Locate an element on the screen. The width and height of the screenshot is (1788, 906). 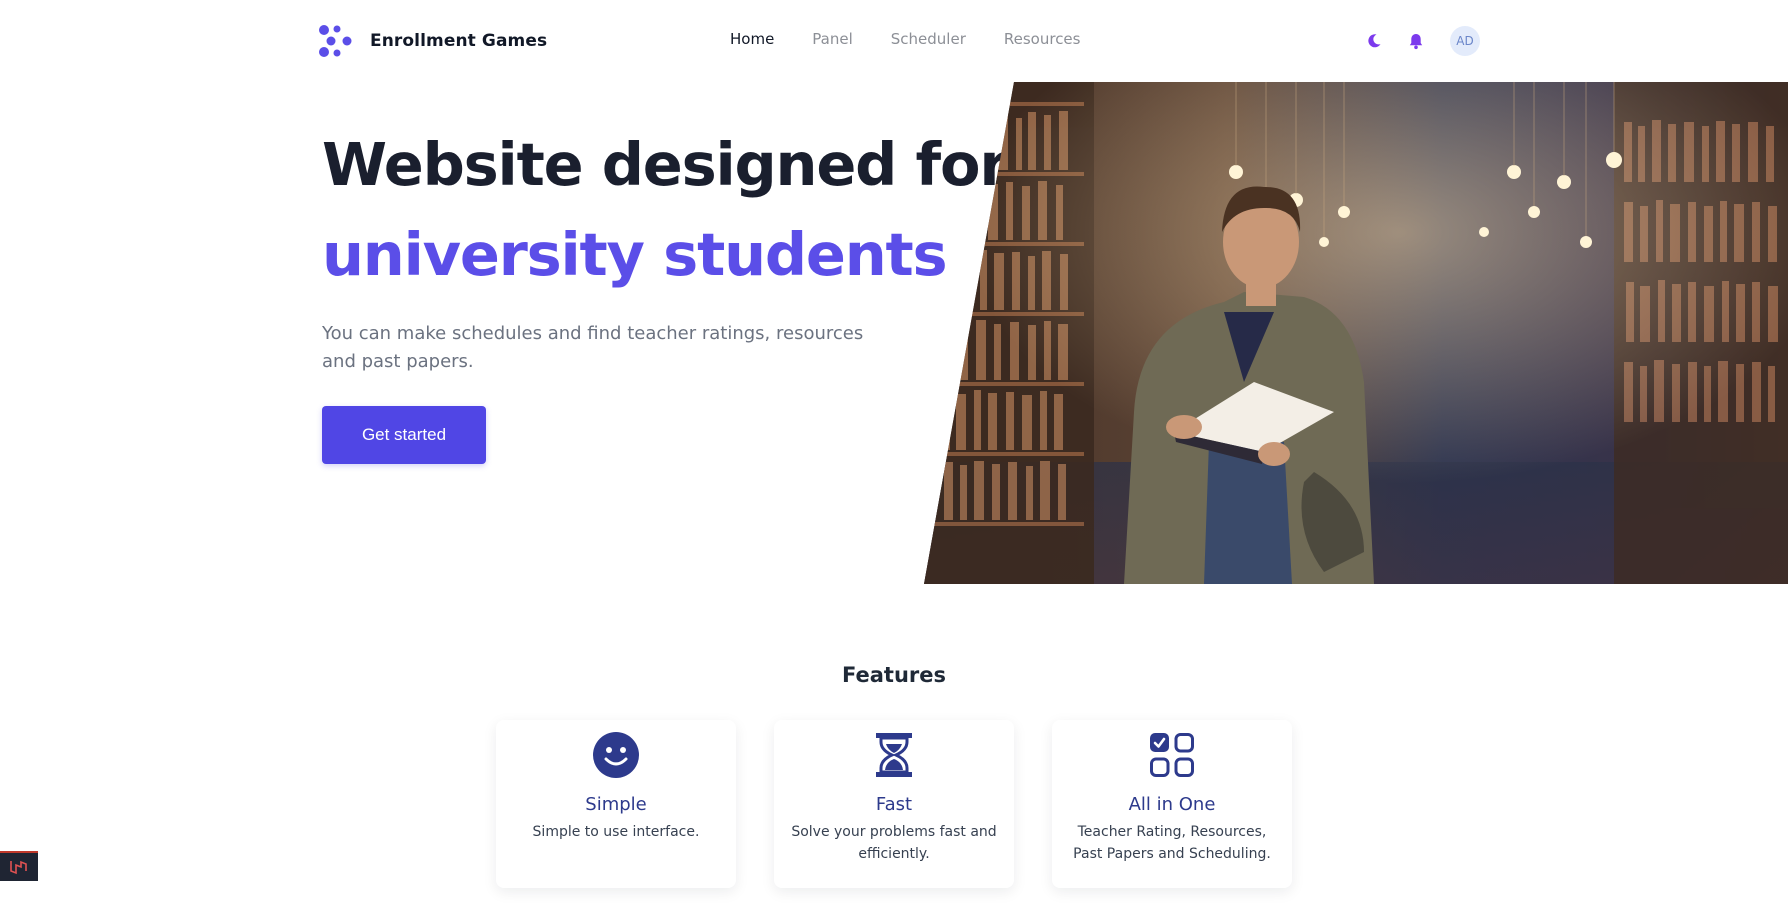
nav-link-scheduler: Scheduler is located at coordinates (928, 39).